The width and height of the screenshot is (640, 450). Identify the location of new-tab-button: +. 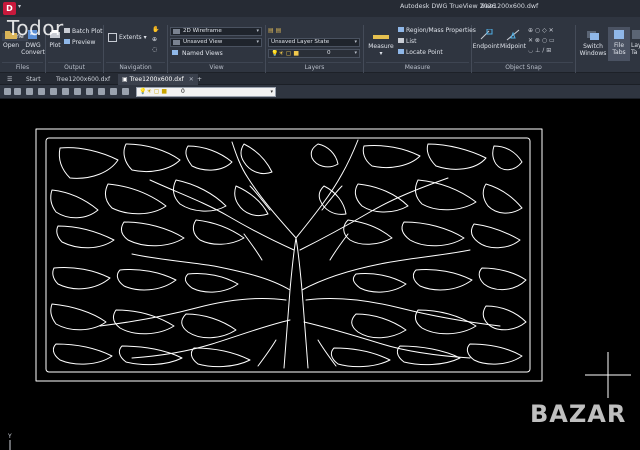
(199, 79).